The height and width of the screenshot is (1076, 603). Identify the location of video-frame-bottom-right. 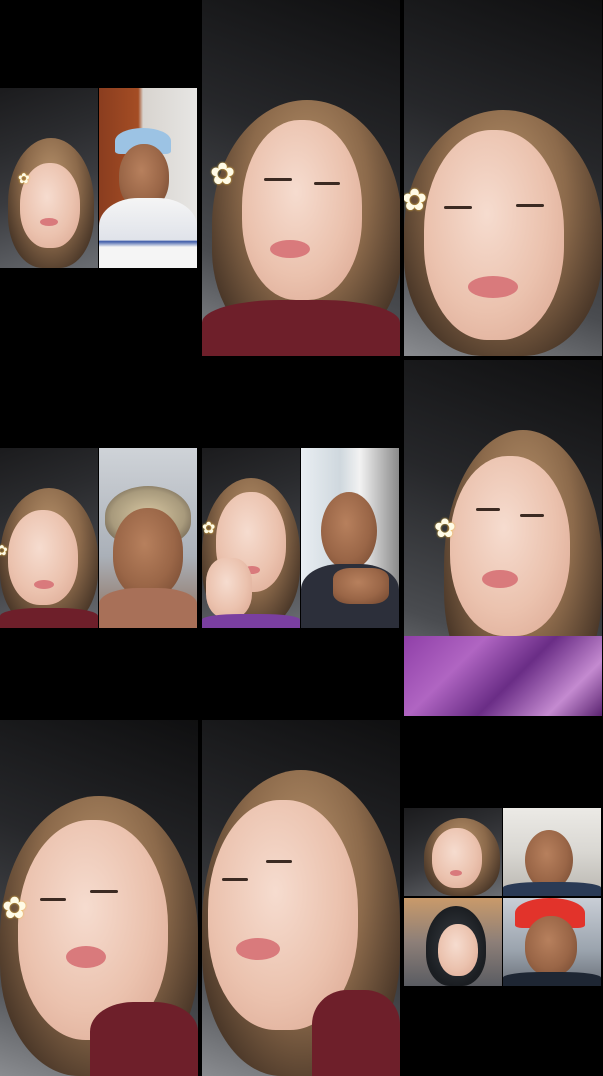
(552, 942).